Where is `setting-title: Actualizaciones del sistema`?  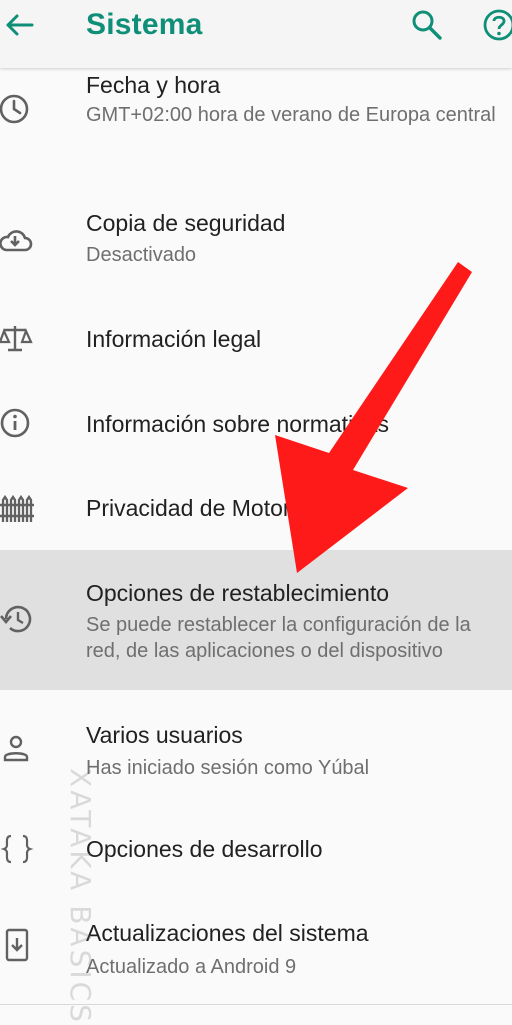 setting-title: Actualizaciones del sistema is located at coordinates (227, 933).